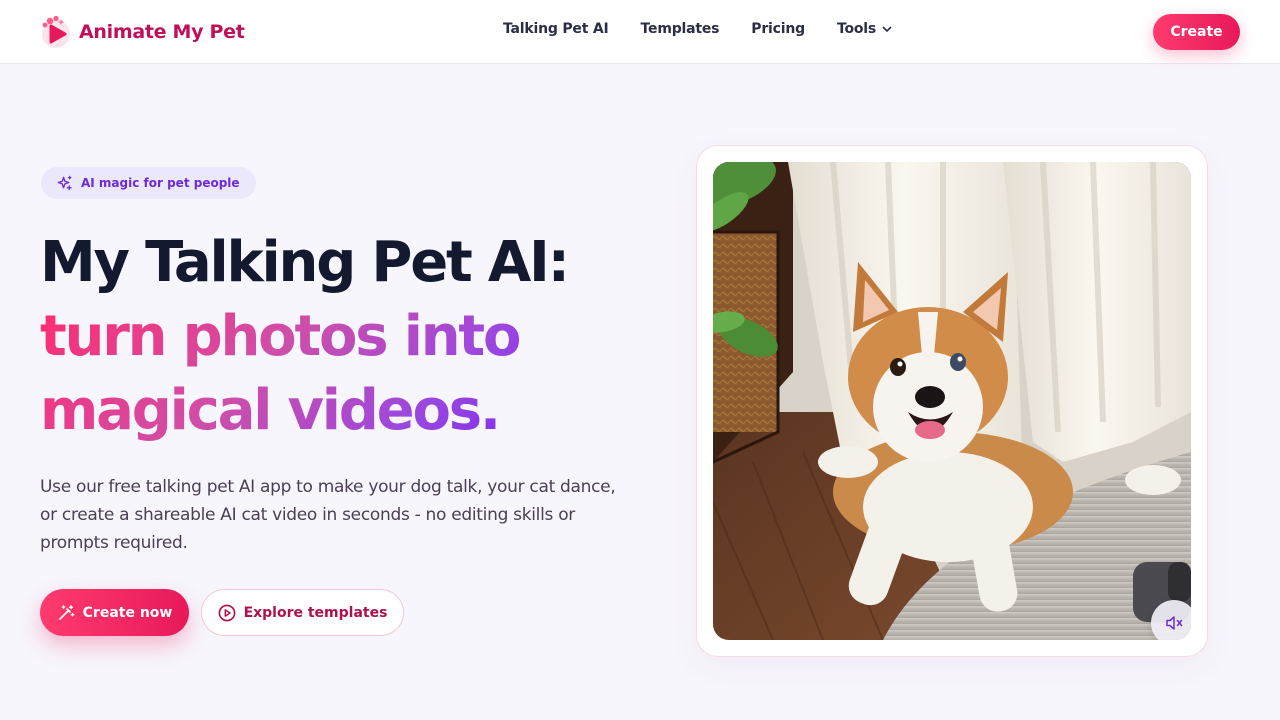 This screenshot has height=720, width=1280. I want to click on hero-badge: AI magic for pet people, so click(148, 183).